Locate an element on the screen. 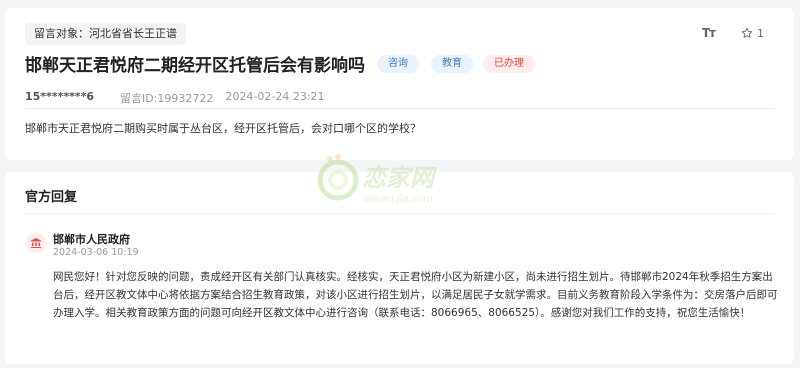  toolbar: Tт 1 is located at coordinates (733, 33).